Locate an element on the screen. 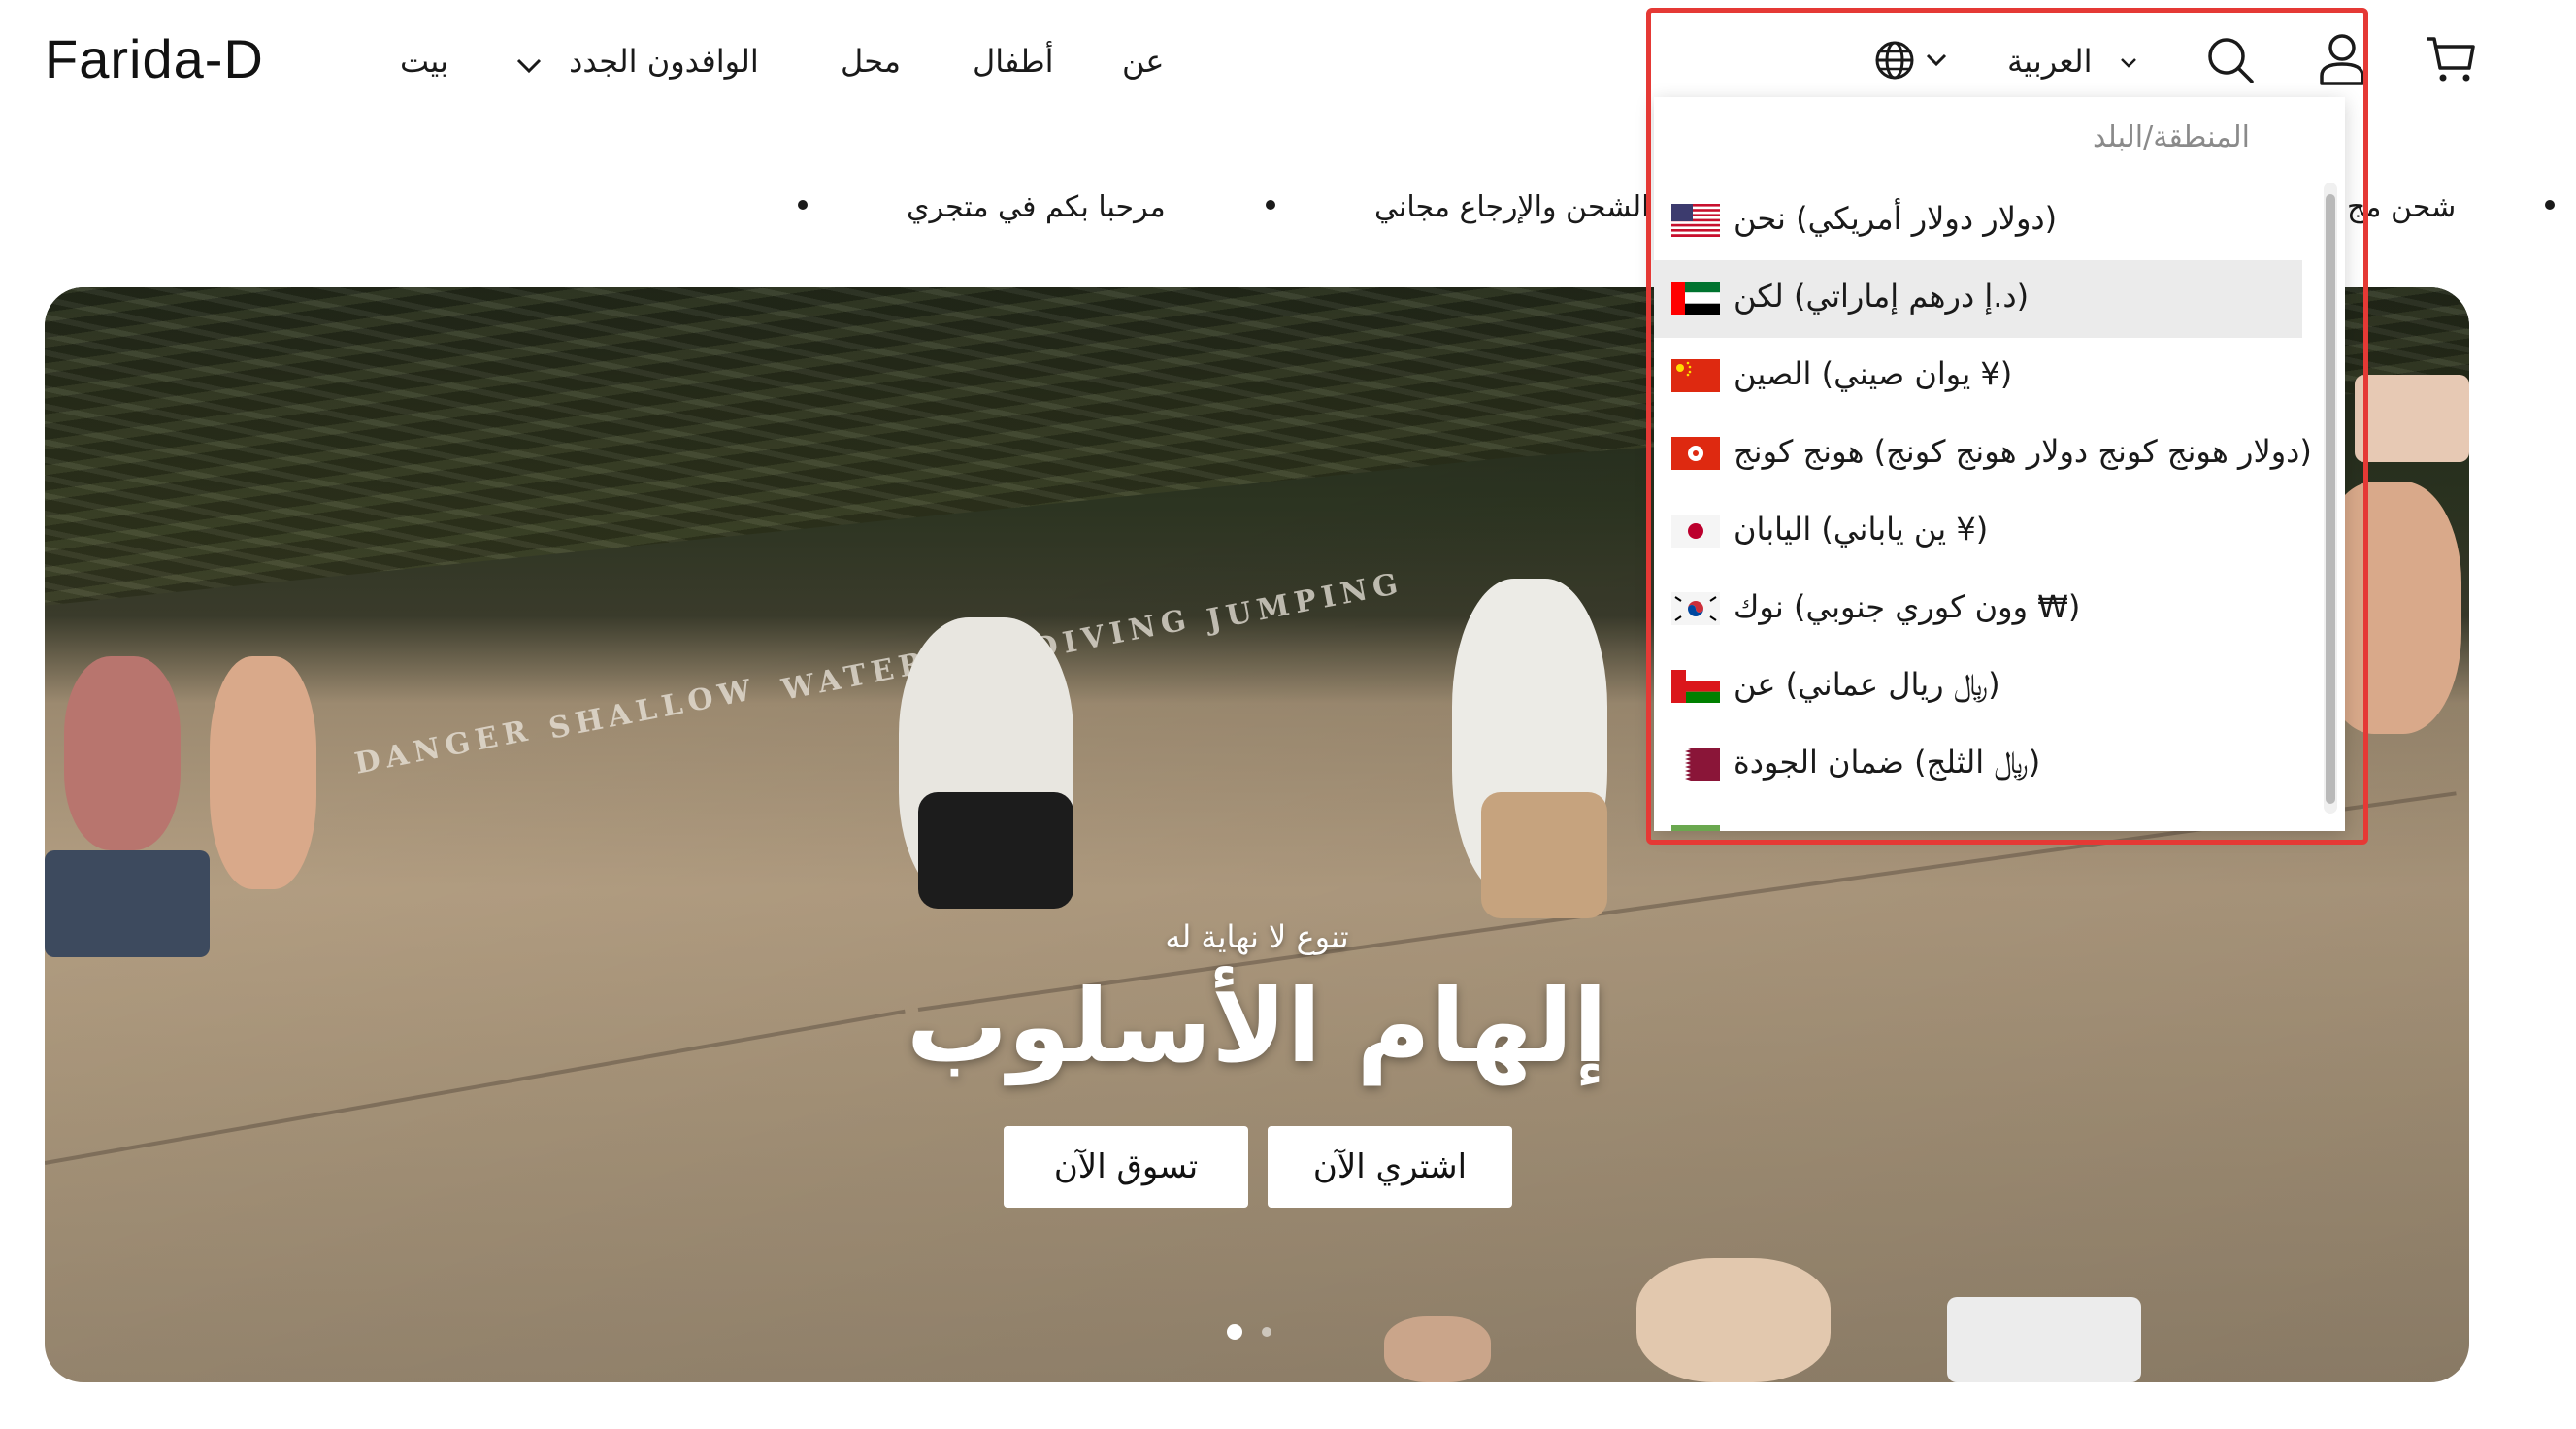 This screenshot has height=1429, width=2576. cart-icon is located at coordinates (2451, 61).